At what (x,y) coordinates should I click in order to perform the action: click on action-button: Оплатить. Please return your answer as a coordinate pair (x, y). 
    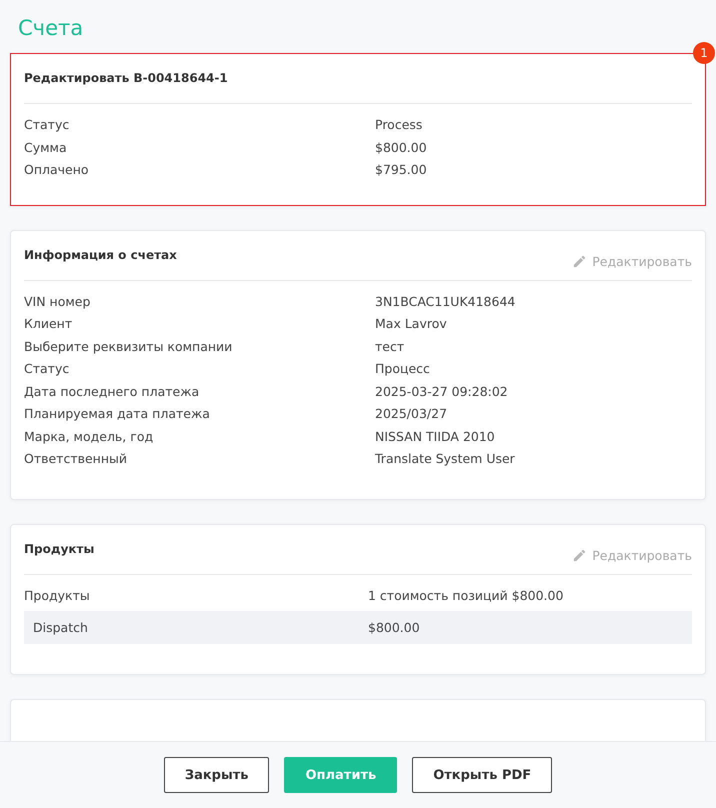
    Looking at the image, I should click on (341, 775).